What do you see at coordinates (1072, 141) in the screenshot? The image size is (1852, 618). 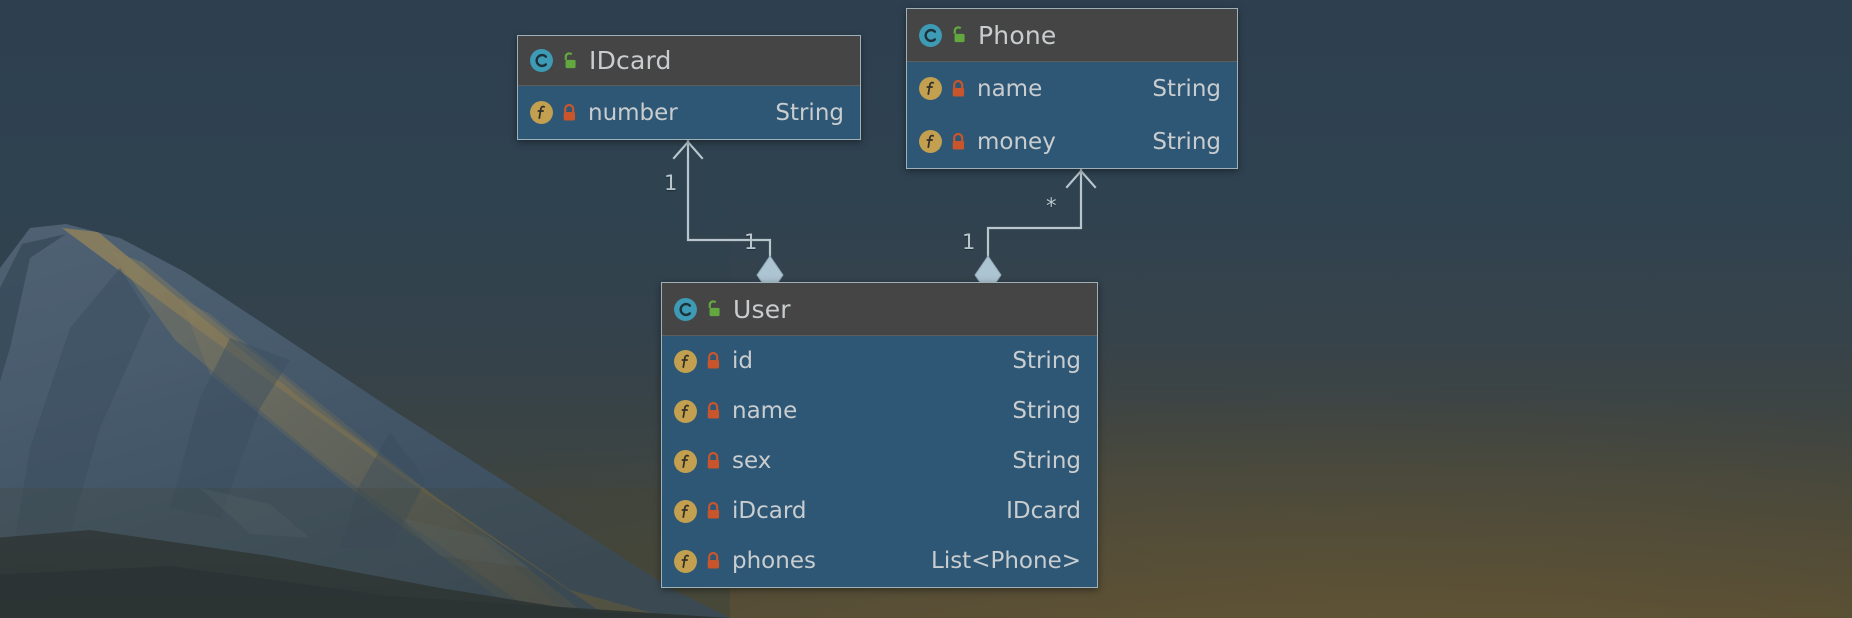 I see `uml-field-row: money String` at bounding box center [1072, 141].